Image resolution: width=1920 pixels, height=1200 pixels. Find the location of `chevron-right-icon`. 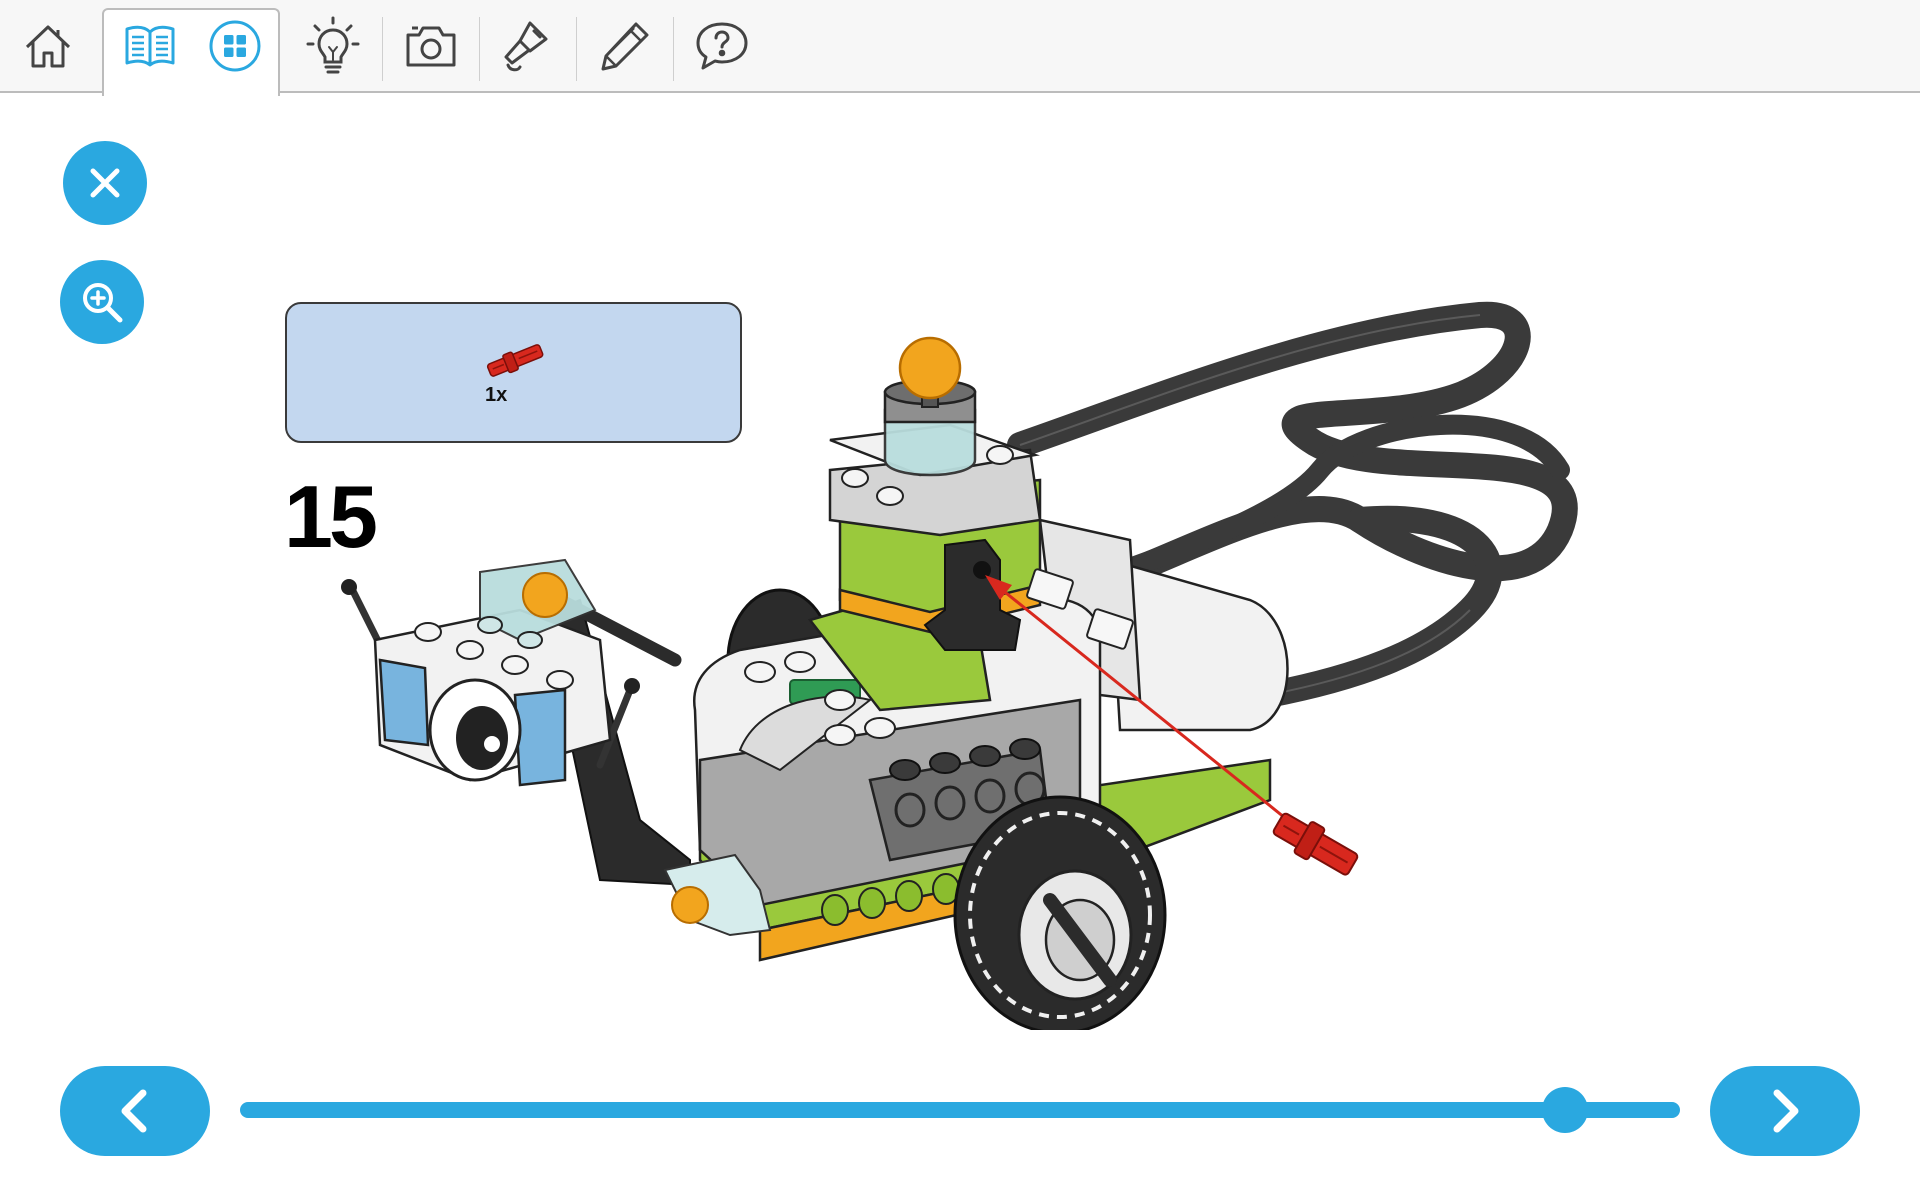

chevron-right-icon is located at coordinates (1786, 1111).